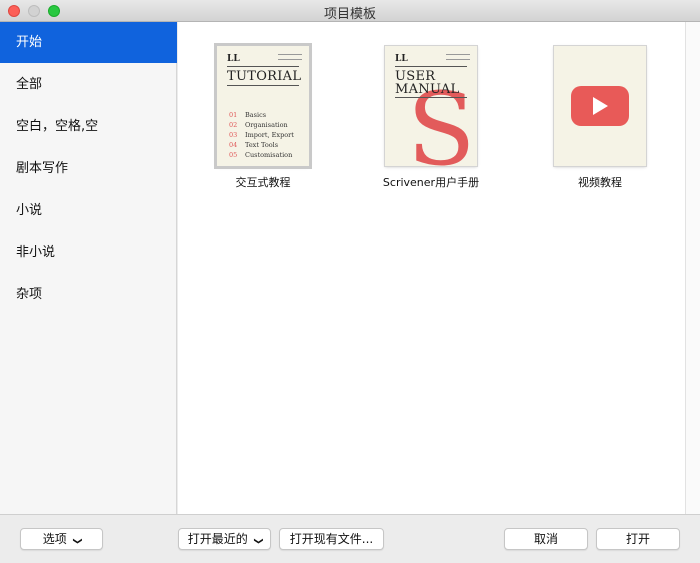 Image resolution: width=700 pixels, height=563 pixels. I want to click on video-thumbnail, so click(600, 106).